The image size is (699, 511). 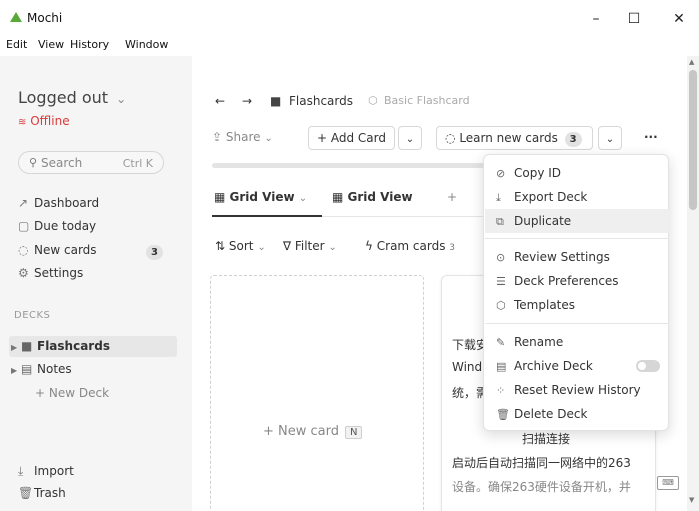 What do you see at coordinates (310, 246) in the screenshot?
I see `filter-button: ∇ Filter ⌄` at bounding box center [310, 246].